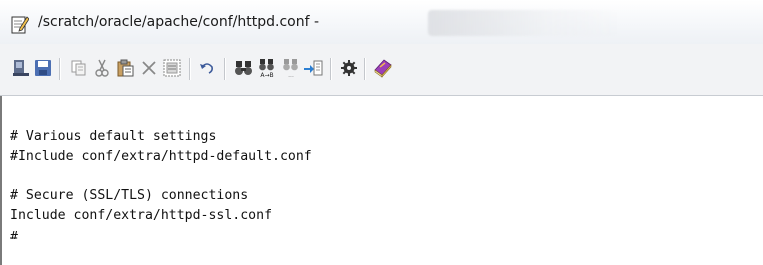 This screenshot has height=265, width=763. Describe the element at coordinates (43, 68) in the screenshot. I see `save-icon` at that location.